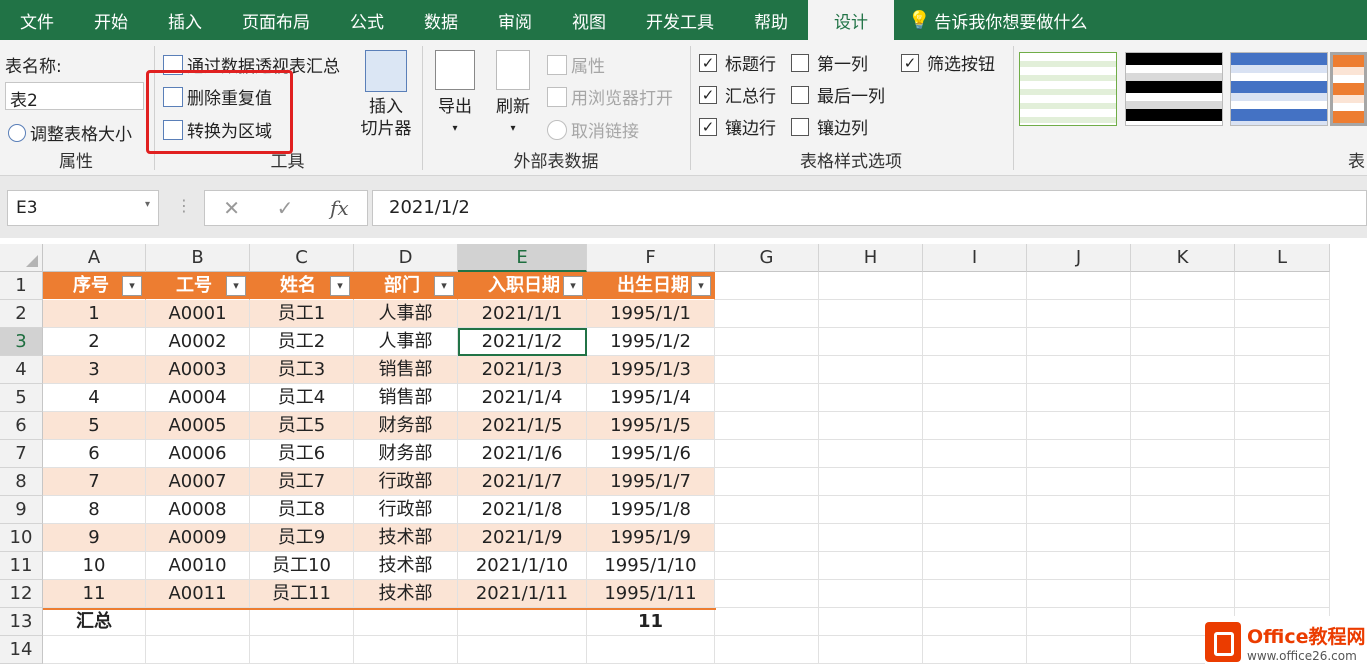  What do you see at coordinates (651, 398) in the screenshot?
I see `table-cell: 1995/1/4` at bounding box center [651, 398].